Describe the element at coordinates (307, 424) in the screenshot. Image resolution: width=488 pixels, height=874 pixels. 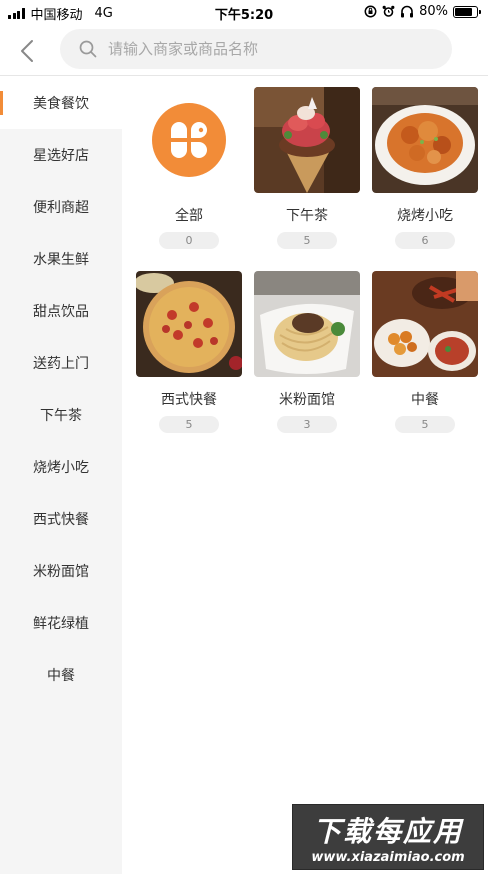
I see `category-count-badge: 3` at that location.